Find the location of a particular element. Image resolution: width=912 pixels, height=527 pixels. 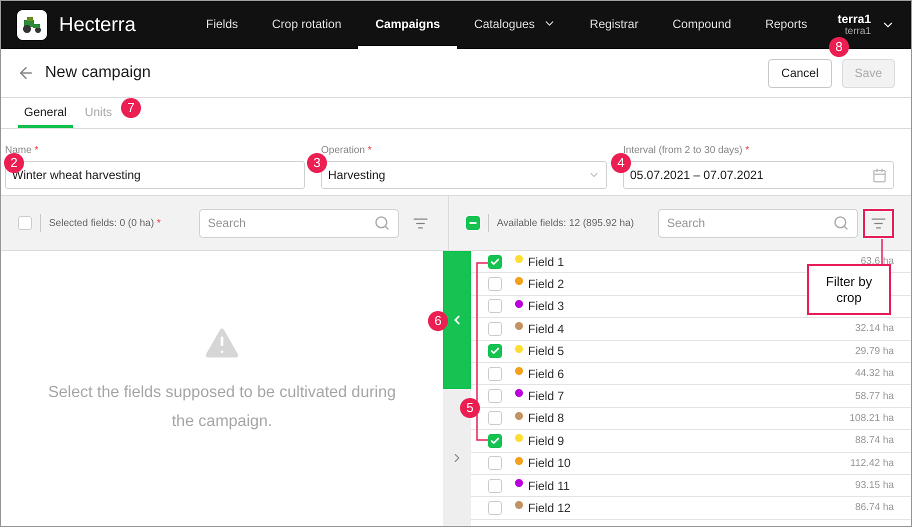

field-row: Field 9 88.74 ha is located at coordinates (691, 441).